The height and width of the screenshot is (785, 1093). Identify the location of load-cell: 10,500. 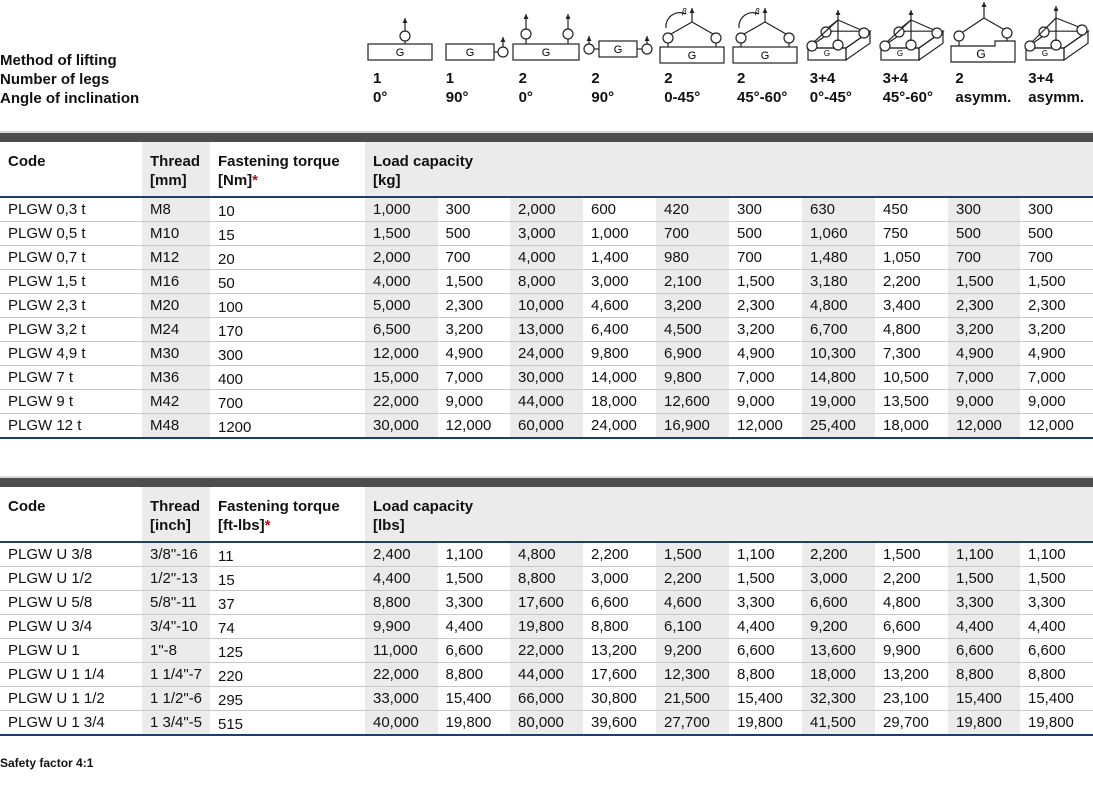
(906, 377).